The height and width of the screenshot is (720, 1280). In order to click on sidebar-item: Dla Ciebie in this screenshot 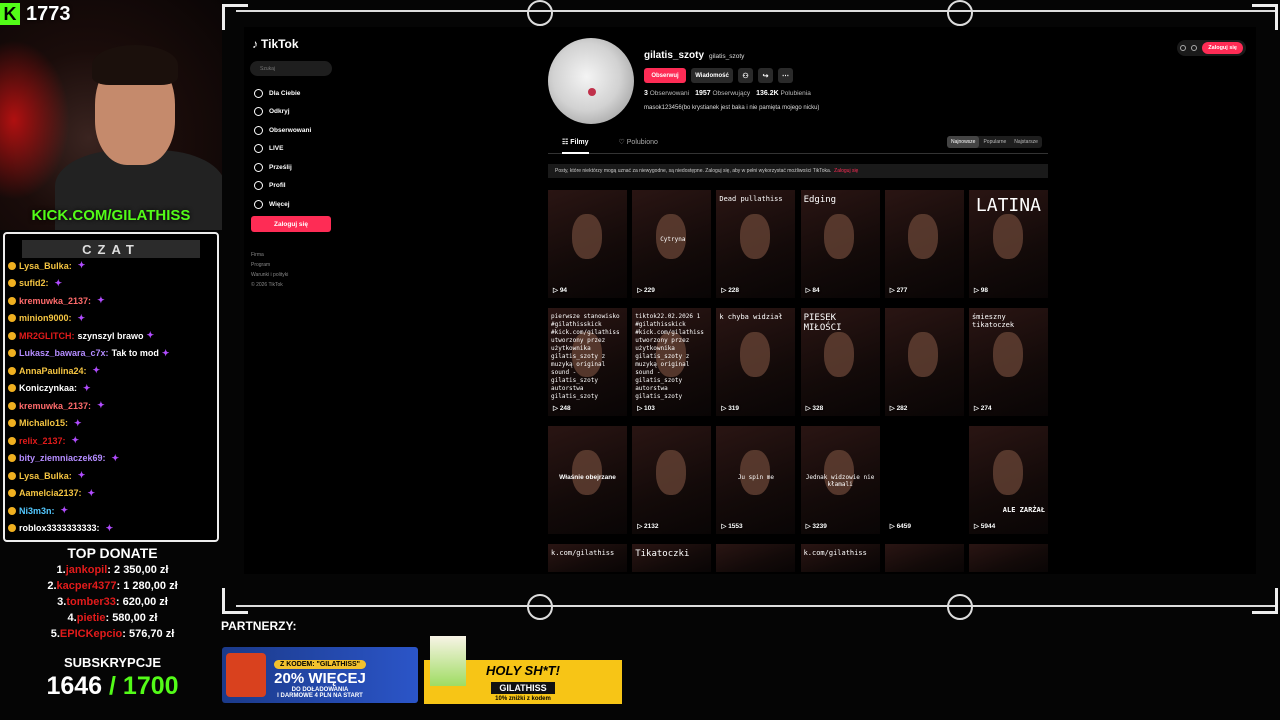, I will do `click(282, 93)`.